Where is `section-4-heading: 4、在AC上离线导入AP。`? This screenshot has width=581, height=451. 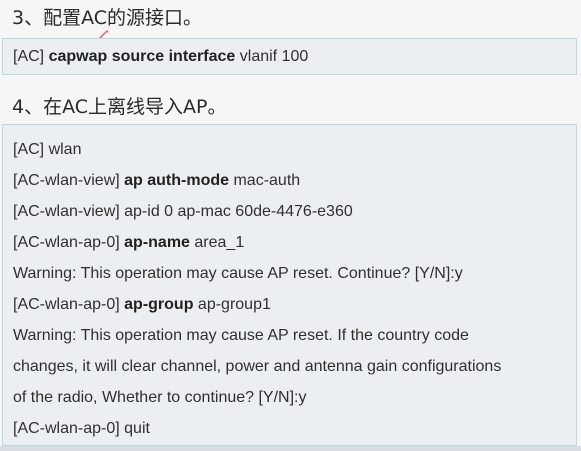
section-4-heading: 4、在AC上离线导入AP。 is located at coordinates (119, 107).